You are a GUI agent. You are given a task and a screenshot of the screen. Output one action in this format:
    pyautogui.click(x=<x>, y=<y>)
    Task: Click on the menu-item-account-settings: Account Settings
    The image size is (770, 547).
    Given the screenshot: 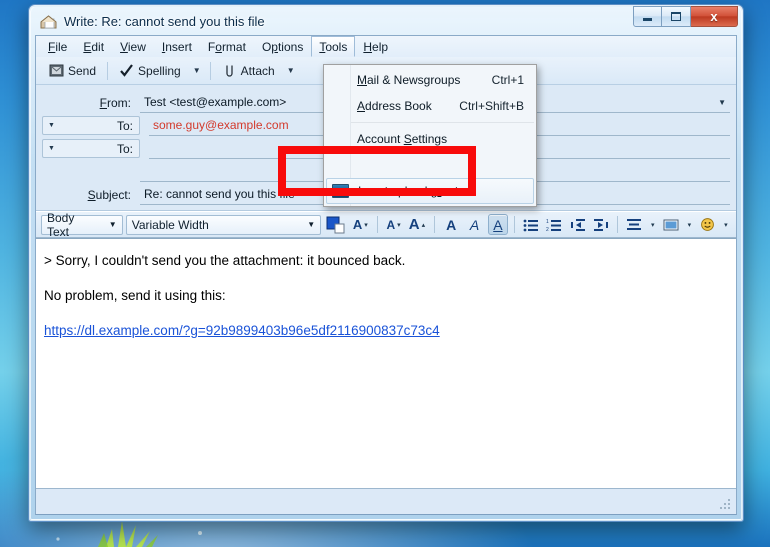 What is the action you would take?
    pyautogui.click(x=430, y=139)
    